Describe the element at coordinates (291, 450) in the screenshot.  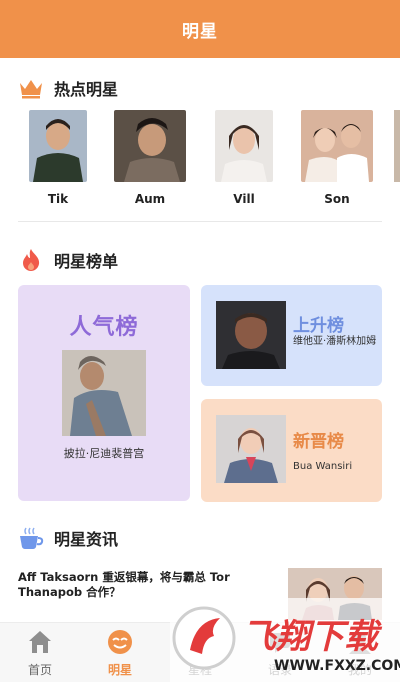
I see `new-ranking-card: 新晋榜 Bua Wansiri` at that location.